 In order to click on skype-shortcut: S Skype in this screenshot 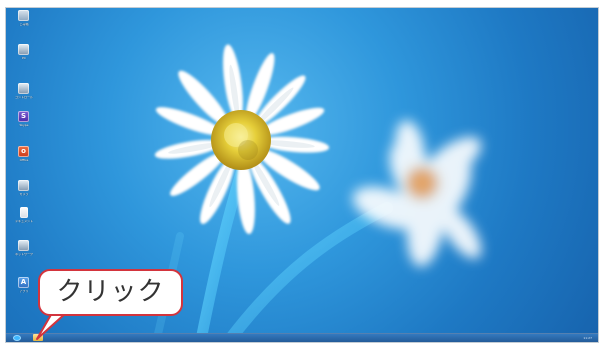, I will do `click(24, 123)`.